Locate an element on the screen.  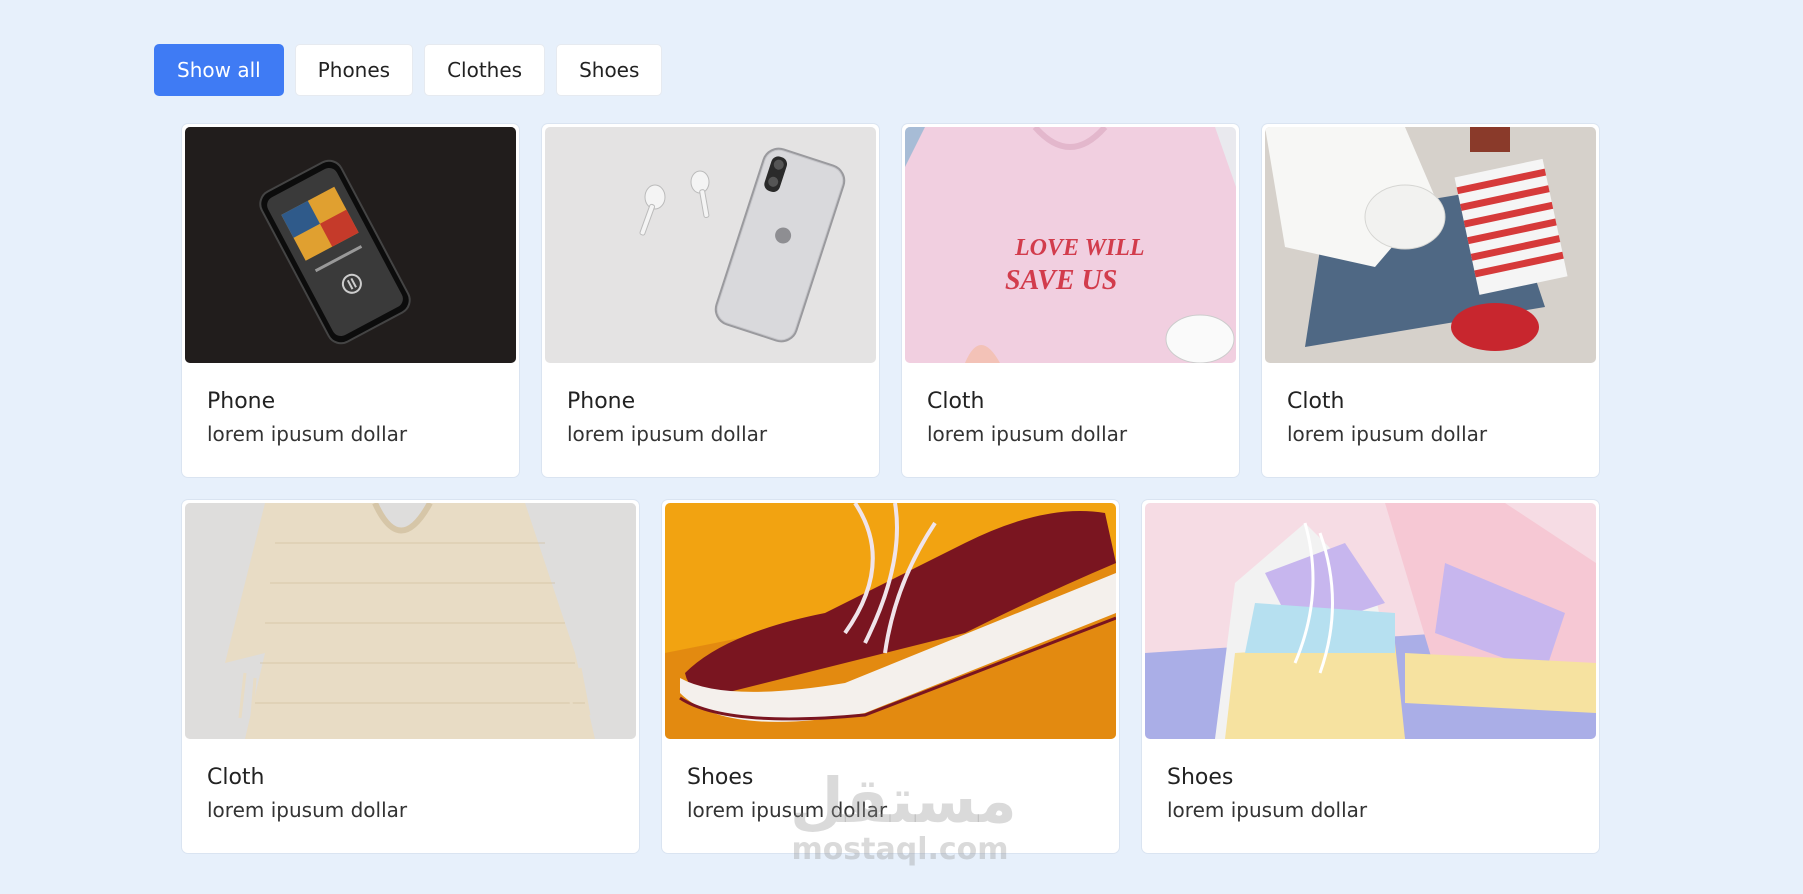
filter-shoes-button: Shoes is located at coordinates (609, 70).